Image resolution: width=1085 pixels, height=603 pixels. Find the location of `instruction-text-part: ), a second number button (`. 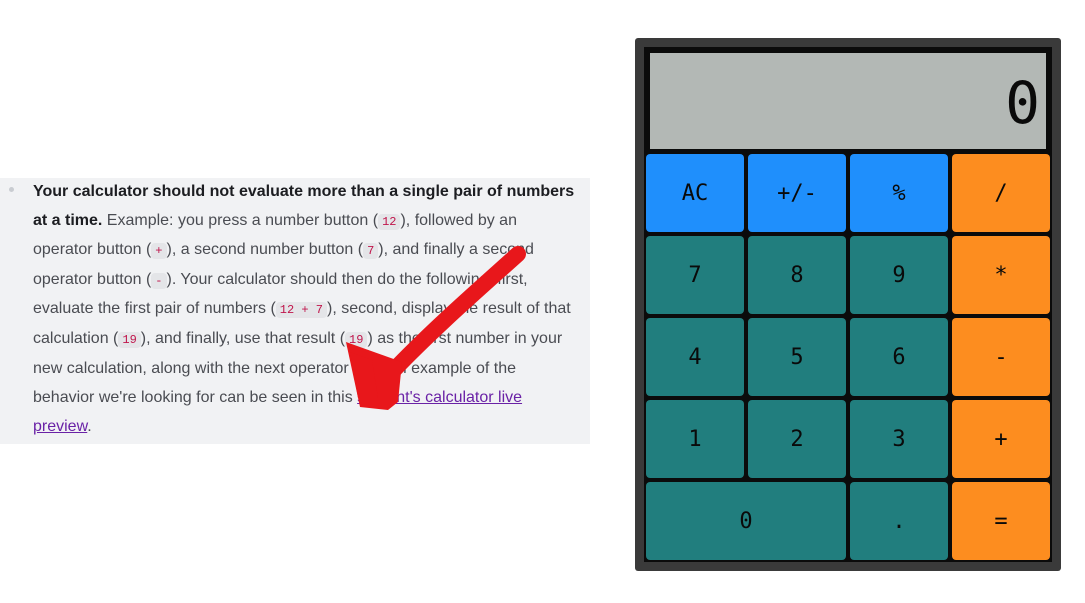

instruction-text-part: ), a second number button ( is located at coordinates (265, 250).